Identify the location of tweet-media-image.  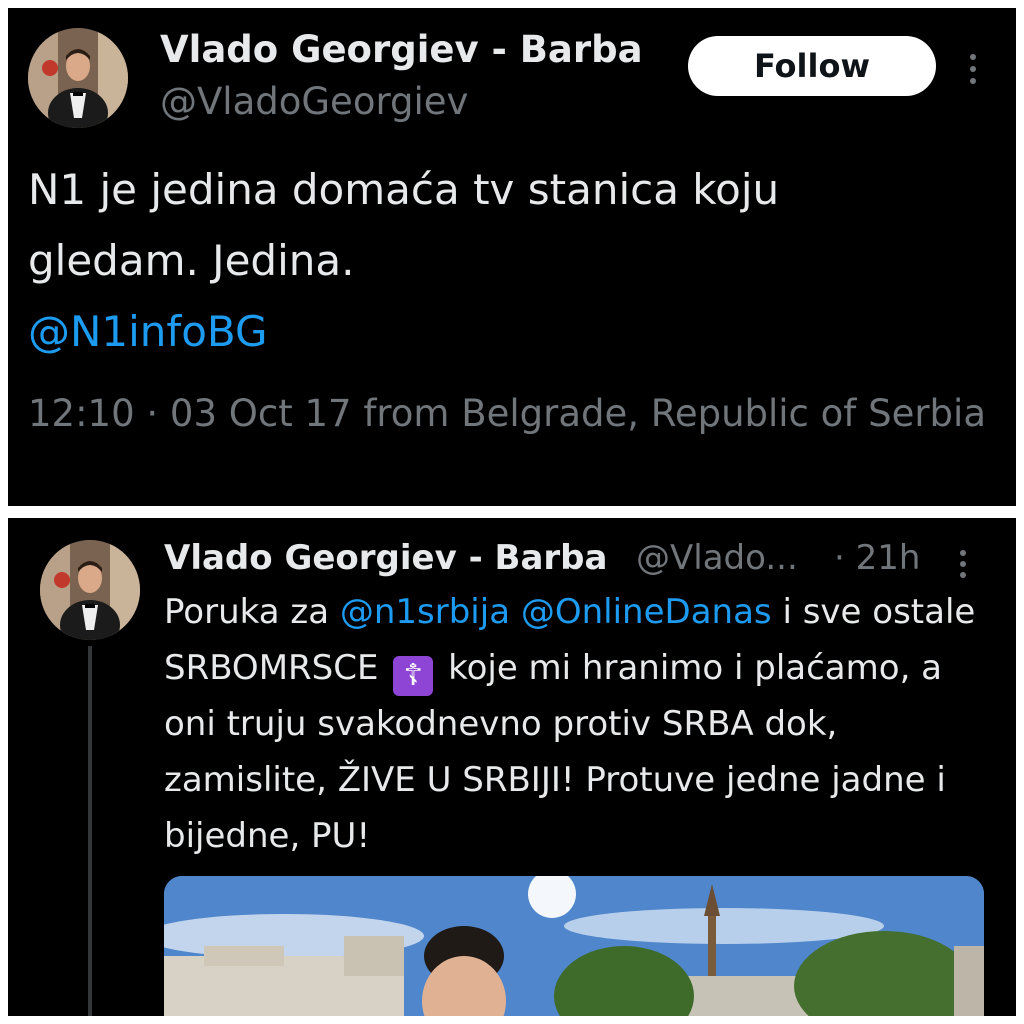
(574, 946).